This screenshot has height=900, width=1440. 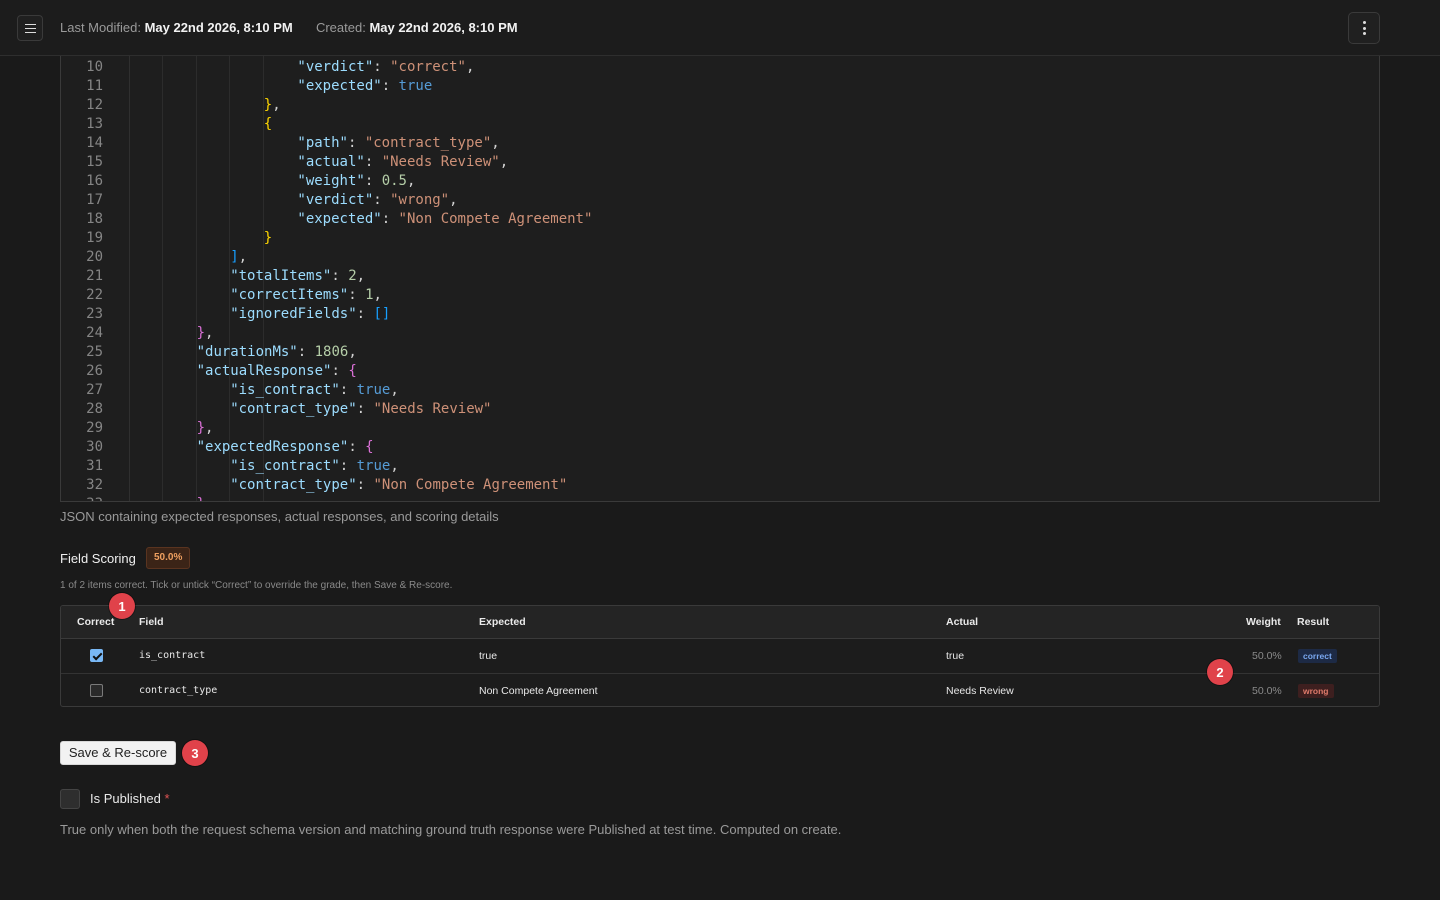 What do you see at coordinates (285, 390) in the screenshot?
I see `code-token: "is_contract"` at bounding box center [285, 390].